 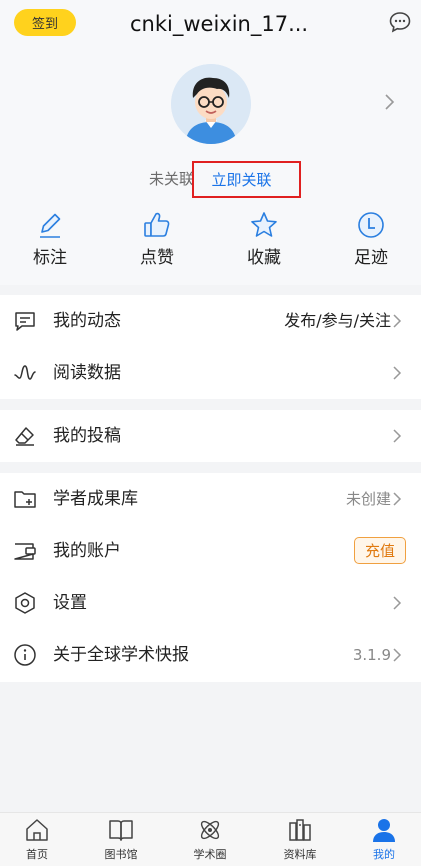 I want to click on menu-item-value: 发布/参与/关注, so click(x=337, y=320).